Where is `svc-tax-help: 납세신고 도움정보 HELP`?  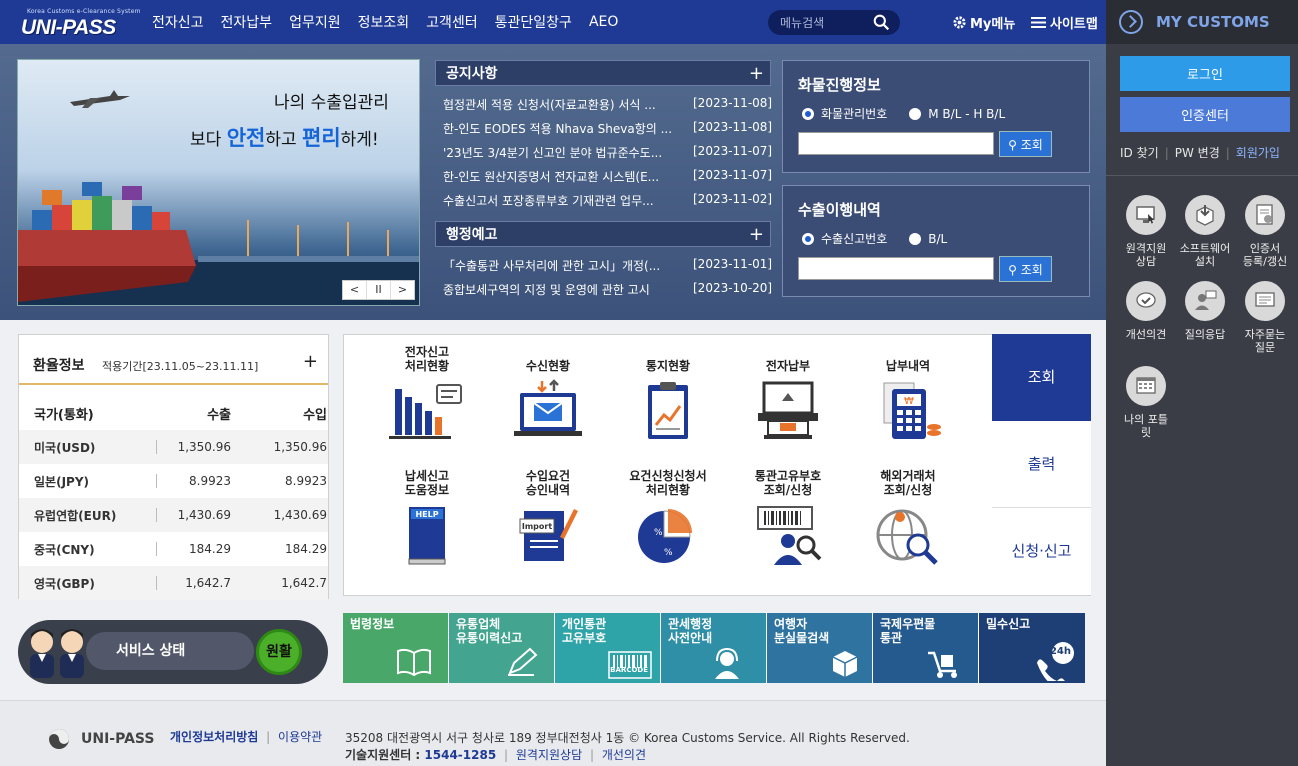
svc-tax-help: 납세신고 도움정보 HELP is located at coordinates (427, 517).